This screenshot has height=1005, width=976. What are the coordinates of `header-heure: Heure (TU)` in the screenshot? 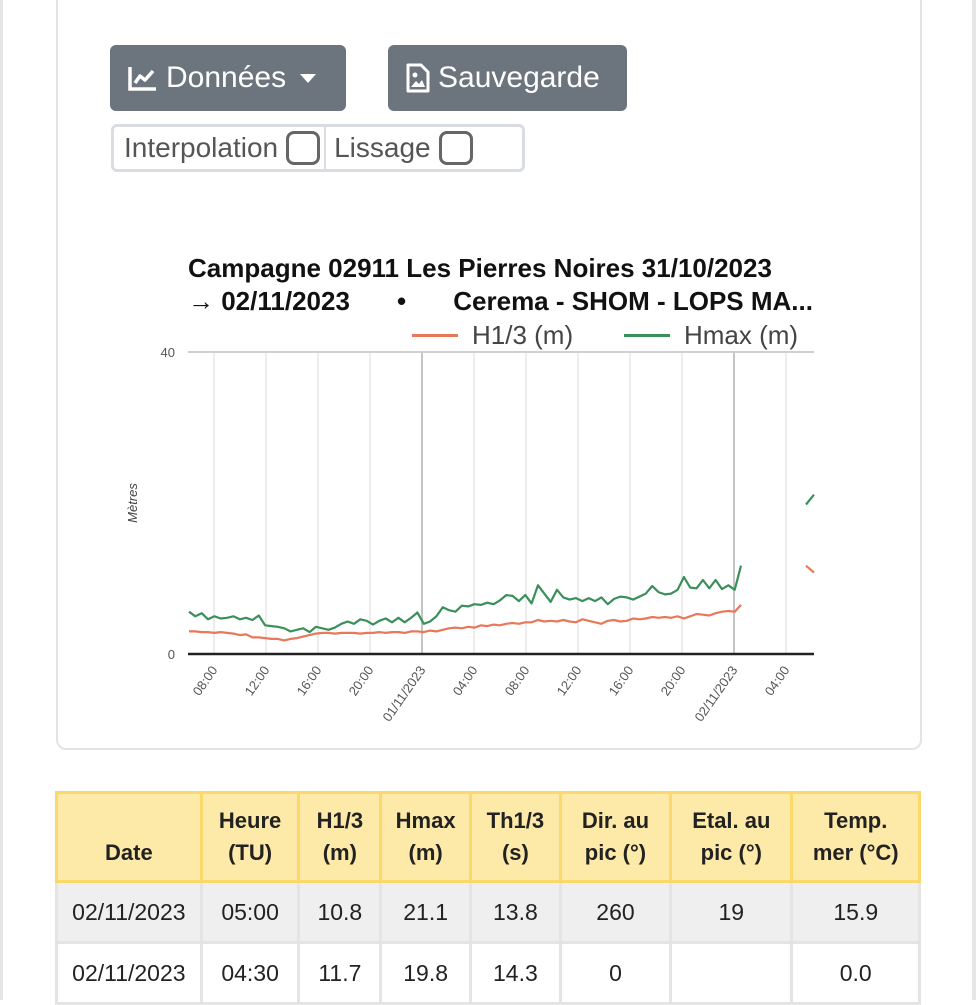 It's located at (250, 837).